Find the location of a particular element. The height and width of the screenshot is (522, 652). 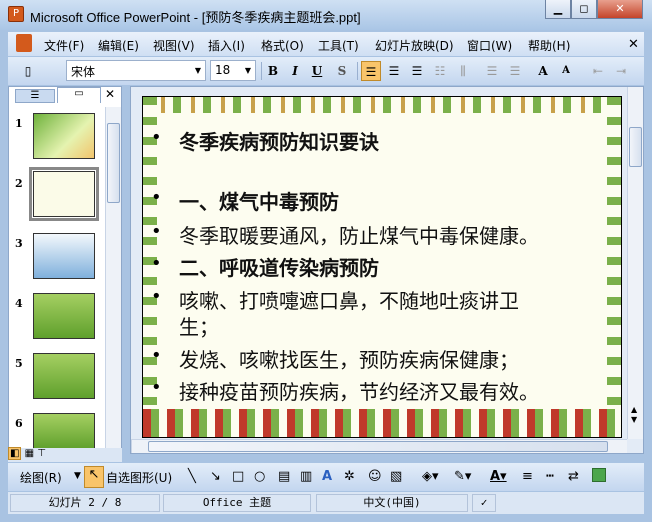

slide-line: 咳嗽、打喷嚏遮口鼻，不随地吐痰讲卫 is located at coordinates (349, 301).